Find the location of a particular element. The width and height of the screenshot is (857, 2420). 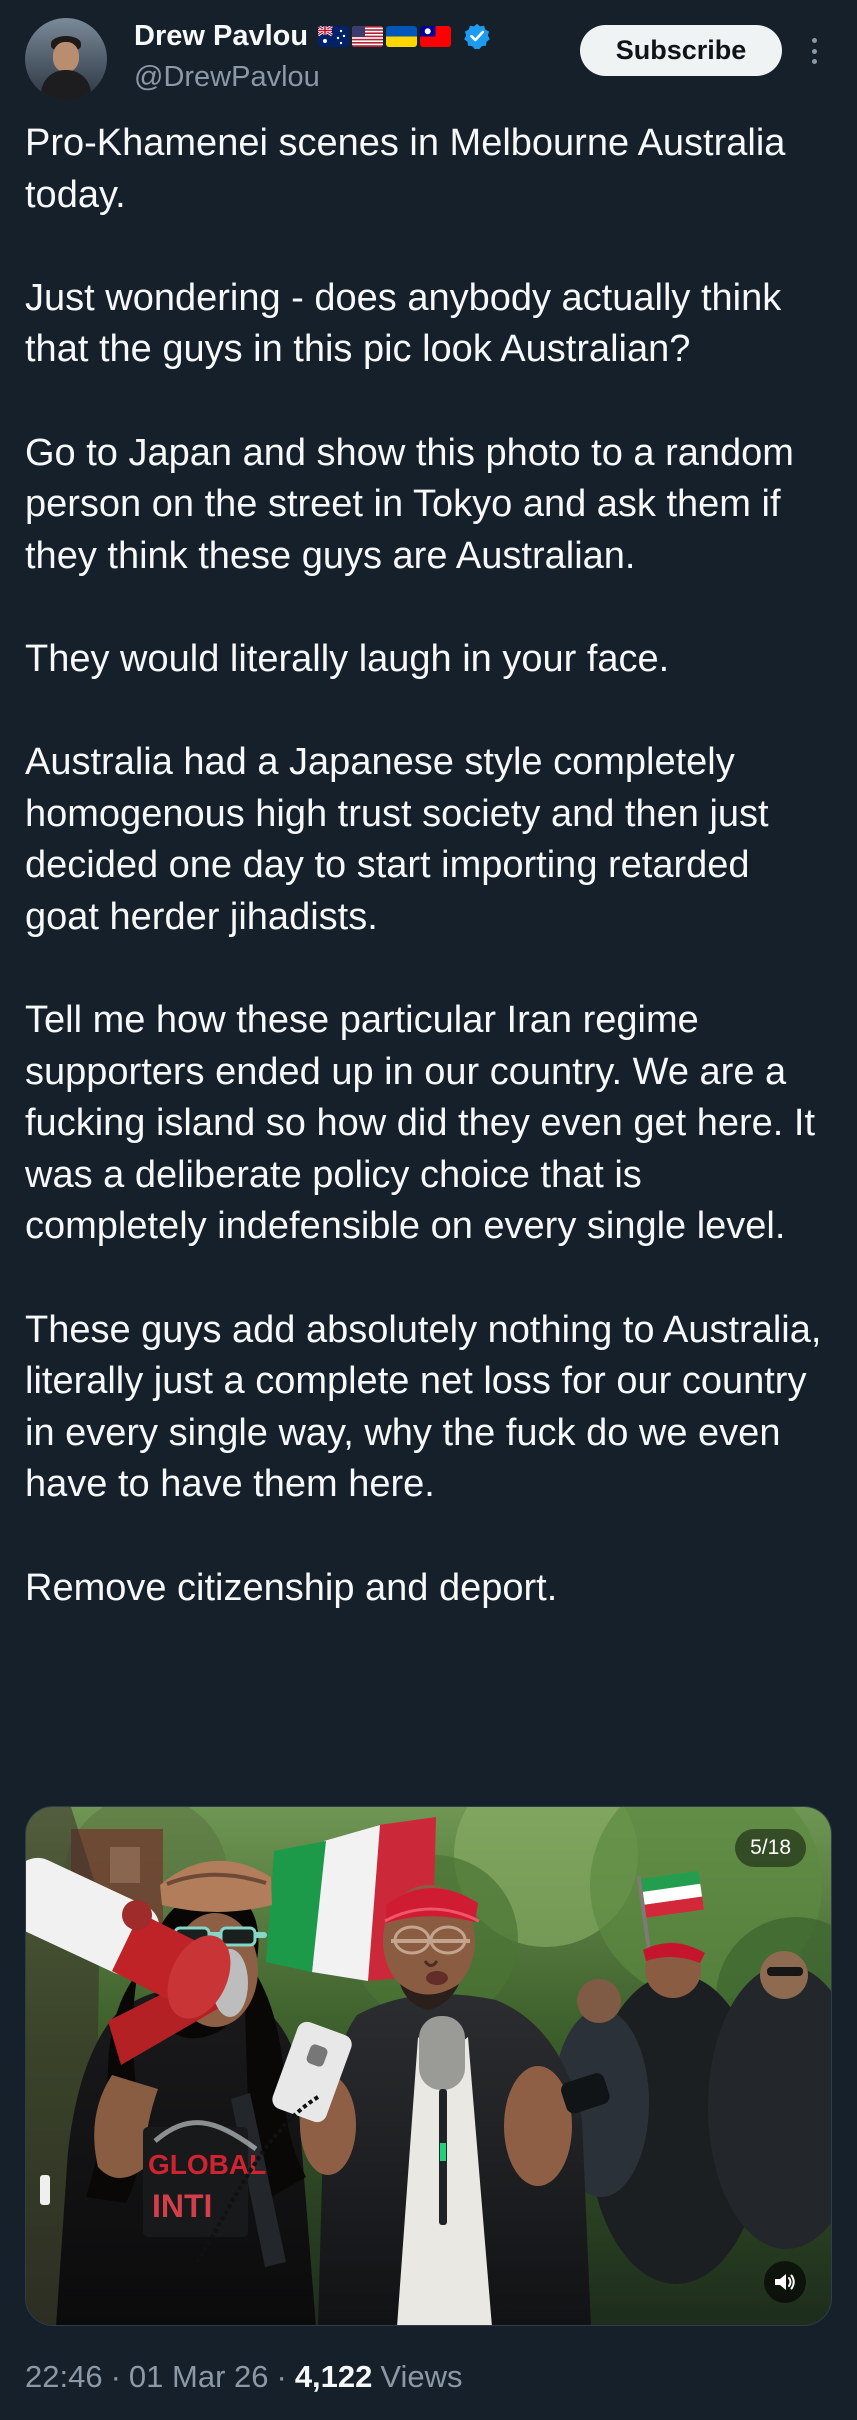

flags is located at coordinates (385, 36).